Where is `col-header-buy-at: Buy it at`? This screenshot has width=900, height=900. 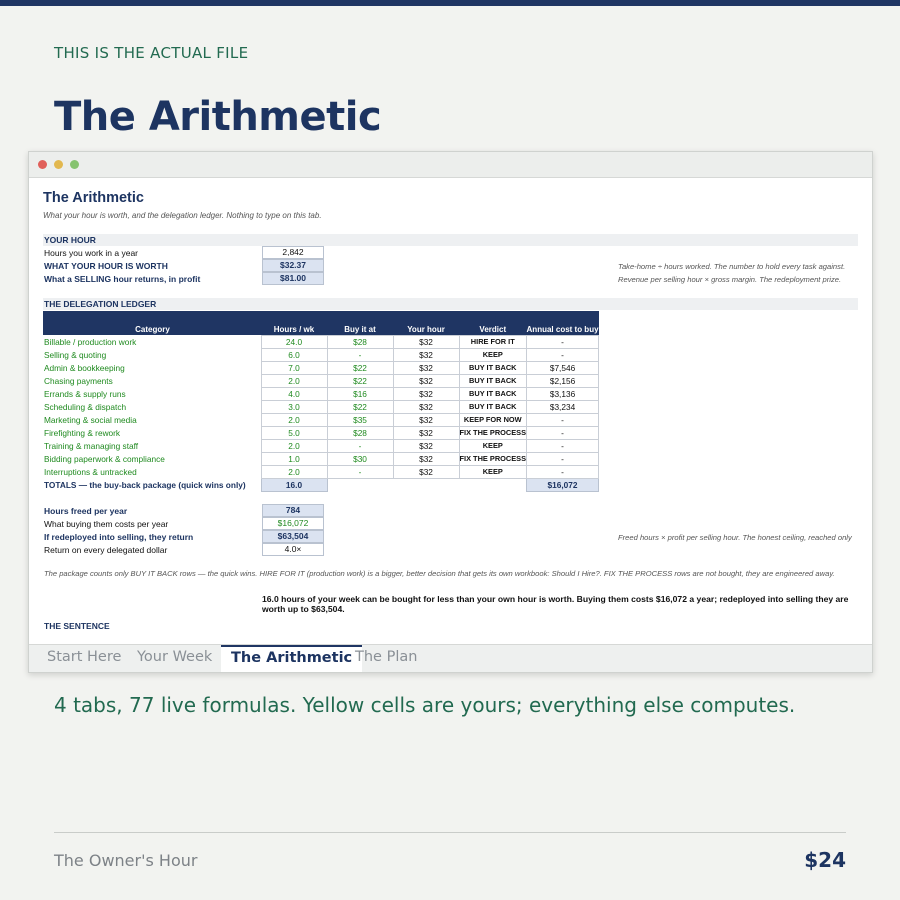 col-header-buy-at: Buy it at is located at coordinates (360, 323).